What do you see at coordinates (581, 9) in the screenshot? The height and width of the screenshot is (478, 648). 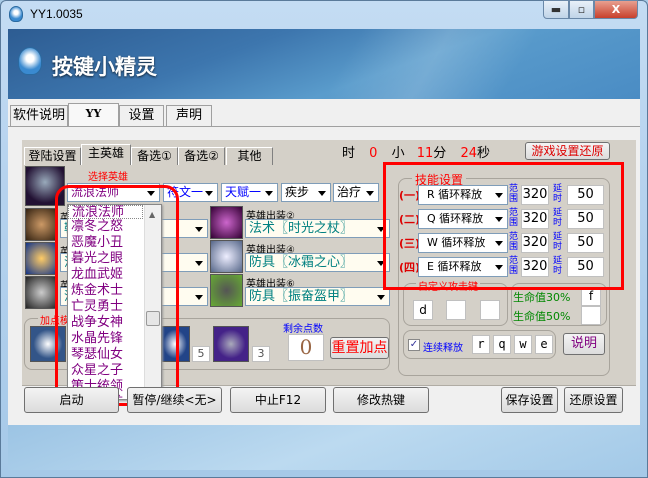 I see `maximize-button: ▫` at bounding box center [581, 9].